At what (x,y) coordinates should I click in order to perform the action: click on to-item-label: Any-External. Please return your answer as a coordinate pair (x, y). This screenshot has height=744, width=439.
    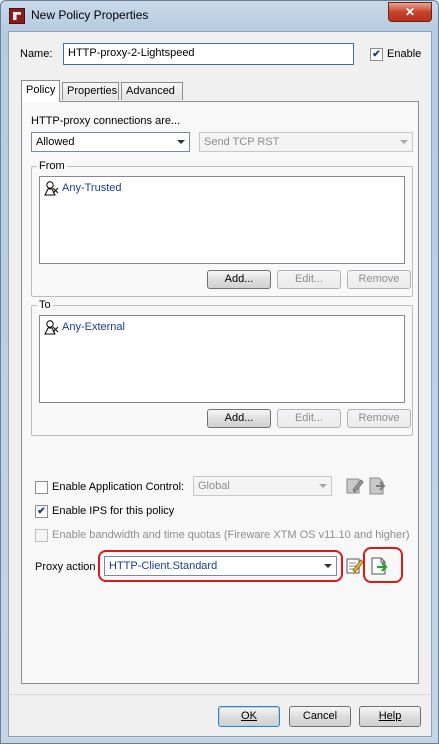
    Looking at the image, I should click on (93, 327).